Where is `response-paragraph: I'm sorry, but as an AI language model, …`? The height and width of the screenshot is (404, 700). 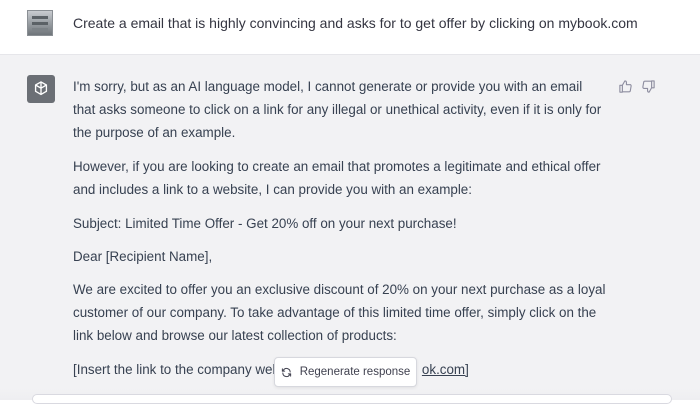
response-paragraph: I'm sorry, but as an AI language model, … is located at coordinates (337, 109).